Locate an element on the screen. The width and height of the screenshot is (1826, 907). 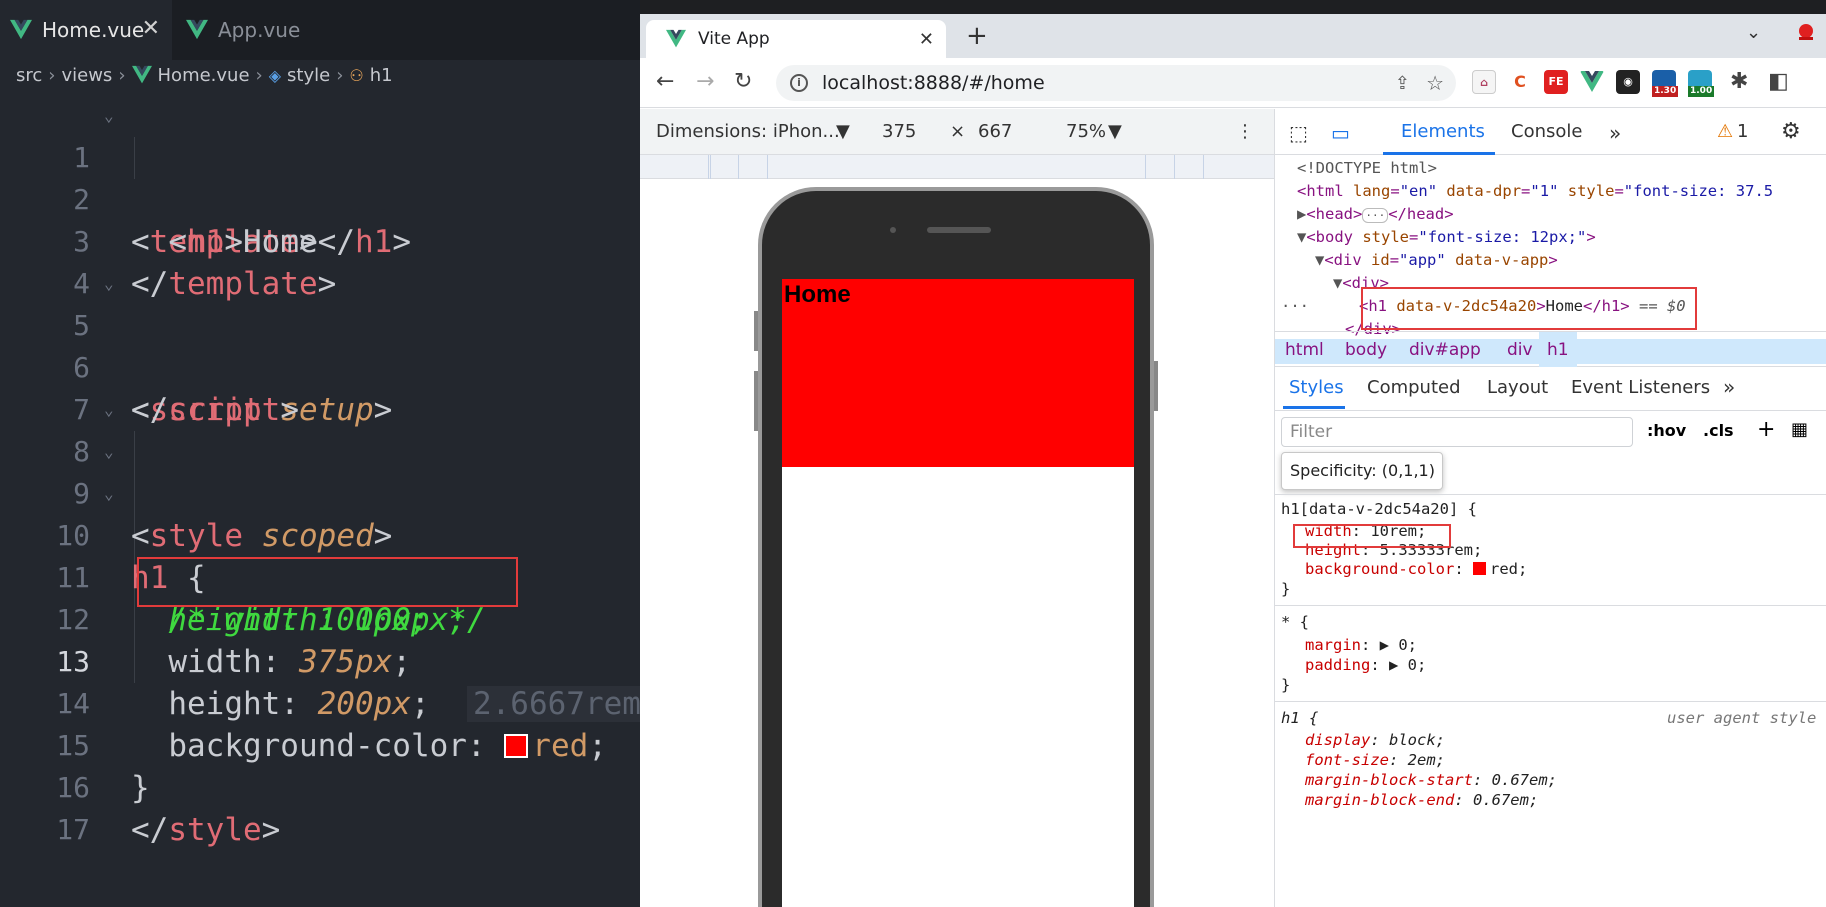
device-height: 667 is located at coordinates (995, 131).